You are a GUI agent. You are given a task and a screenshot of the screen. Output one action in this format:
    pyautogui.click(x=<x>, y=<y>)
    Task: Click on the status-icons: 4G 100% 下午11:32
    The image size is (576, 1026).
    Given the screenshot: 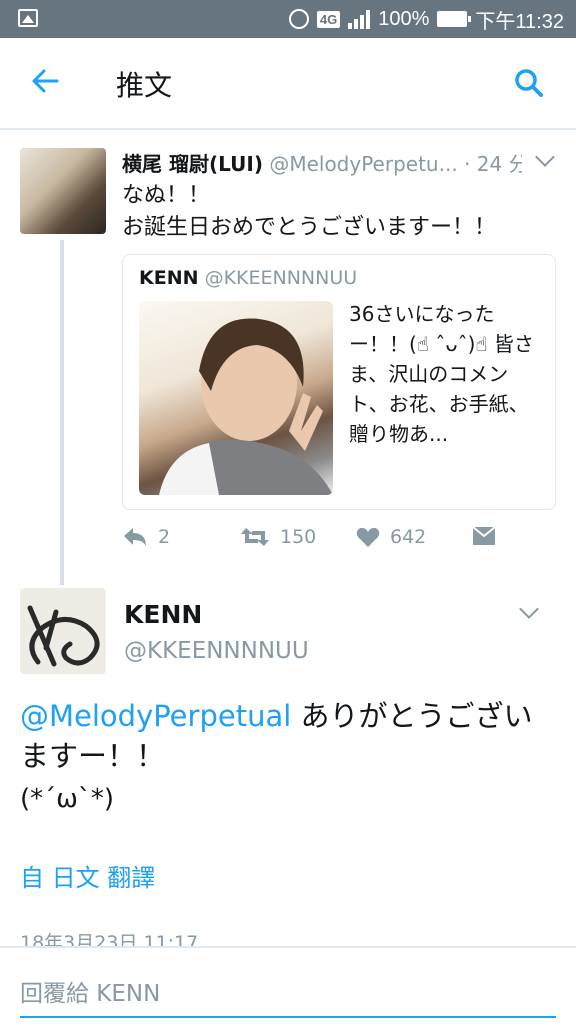 What is the action you would take?
    pyautogui.click(x=426, y=19)
    